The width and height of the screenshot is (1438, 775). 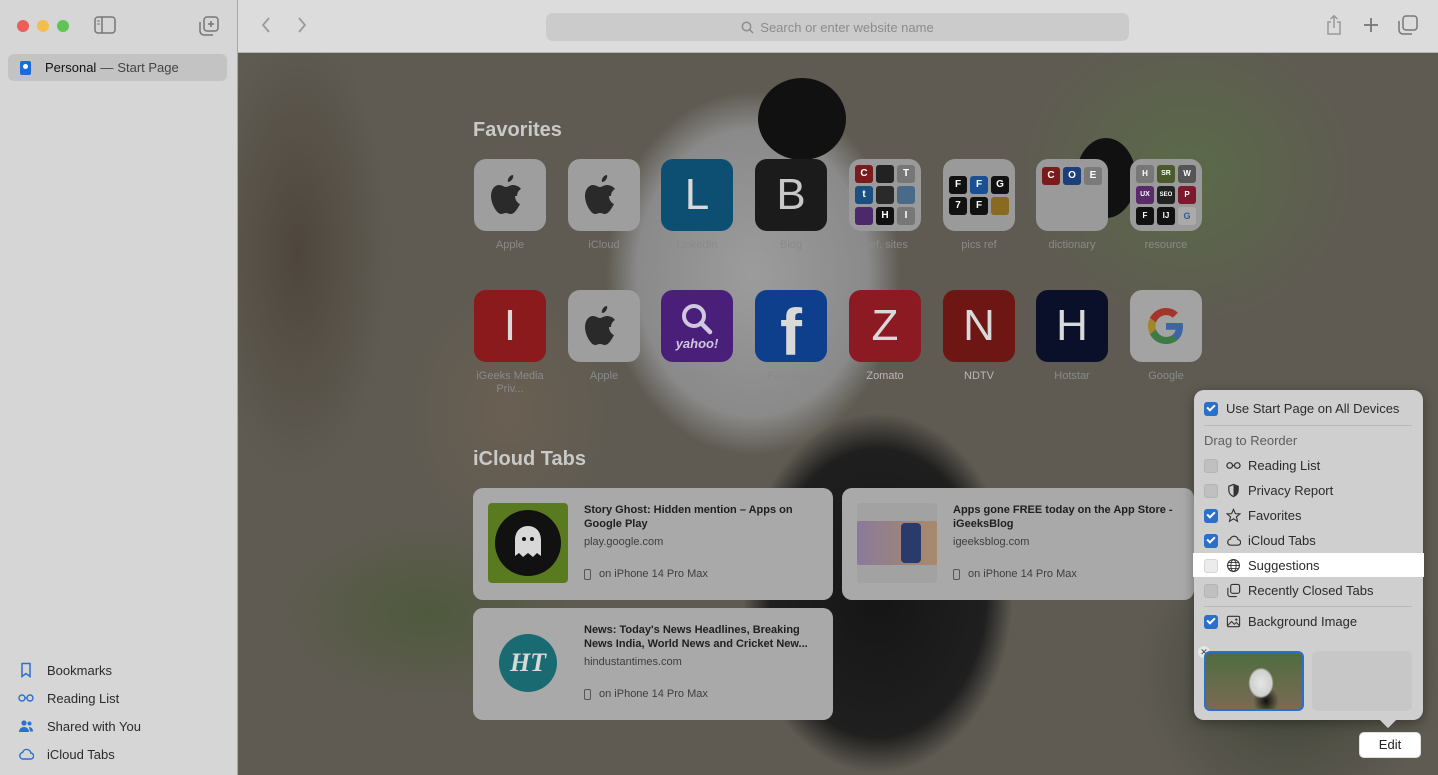 What do you see at coordinates (63, 26) in the screenshot?
I see `zoom-window-button` at bounding box center [63, 26].